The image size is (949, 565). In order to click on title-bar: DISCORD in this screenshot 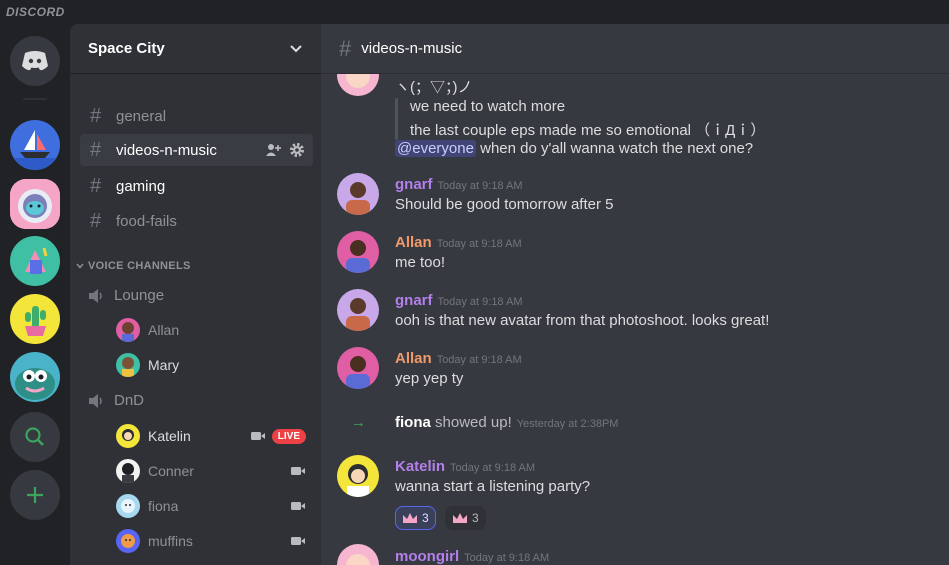, I will do `click(474, 12)`.